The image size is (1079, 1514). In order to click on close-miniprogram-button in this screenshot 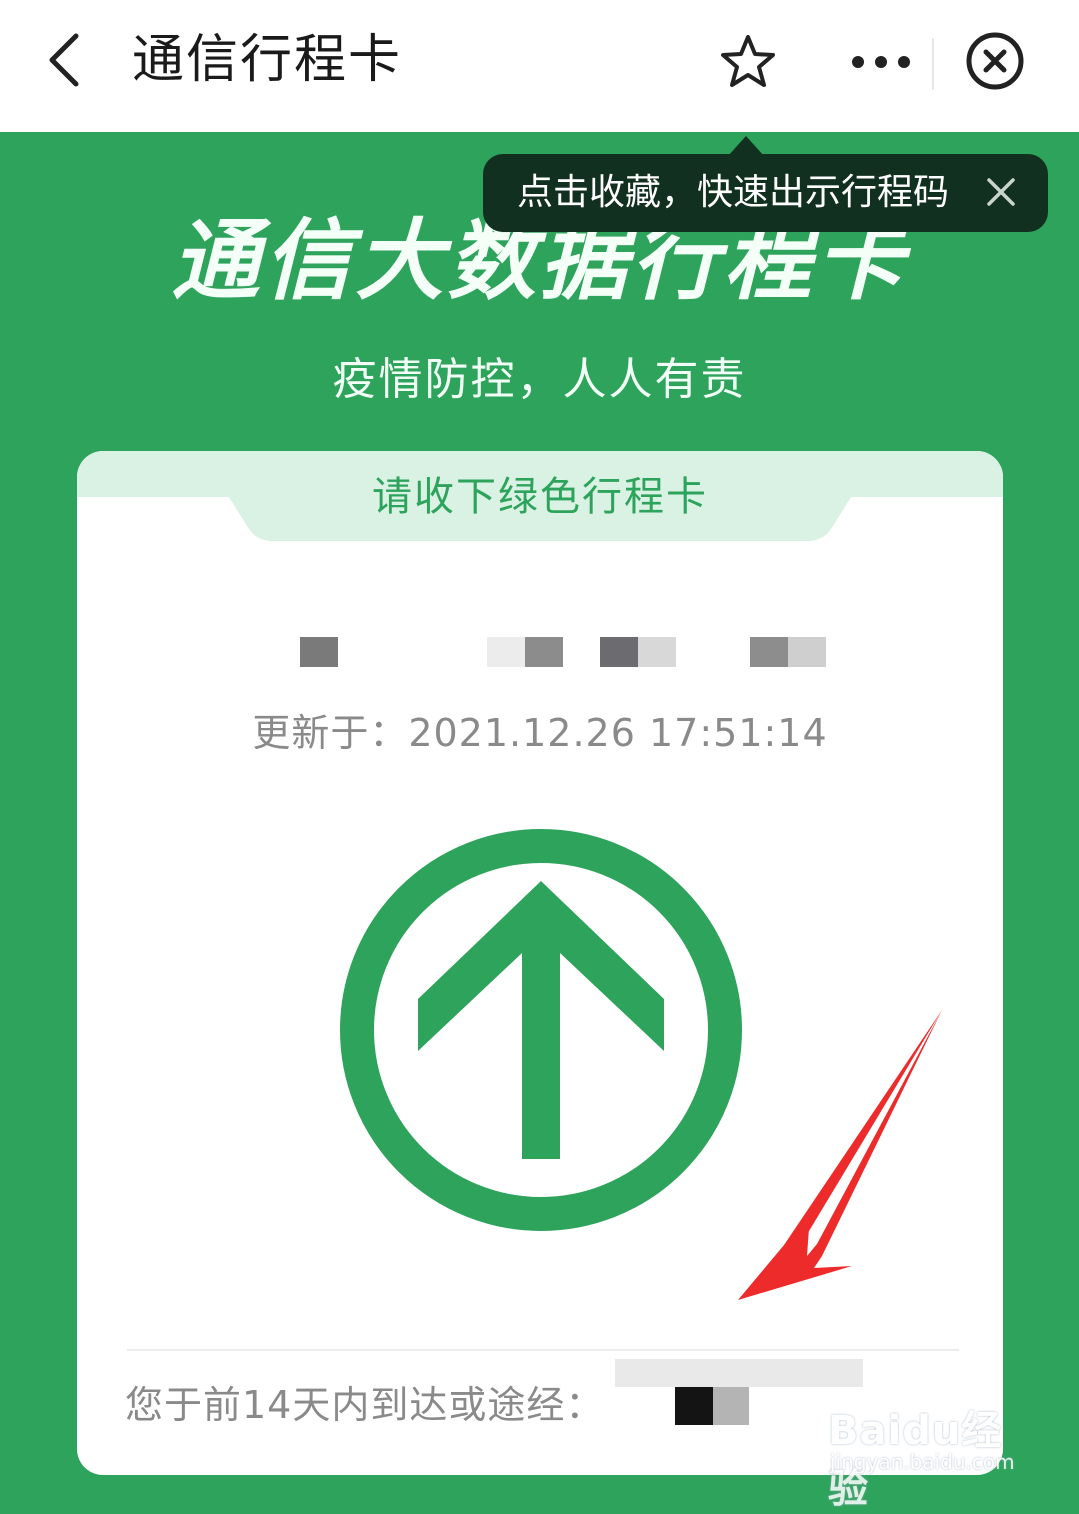, I will do `click(995, 61)`.